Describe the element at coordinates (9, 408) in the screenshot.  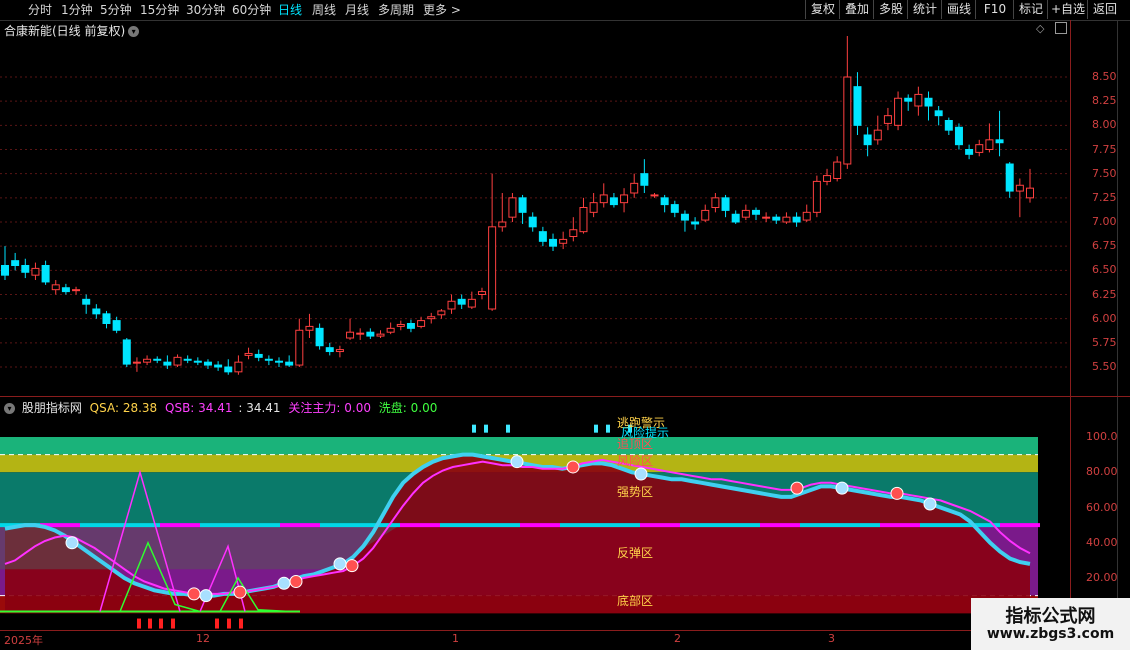
I see `chevron-down-icon: ▾` at that location.